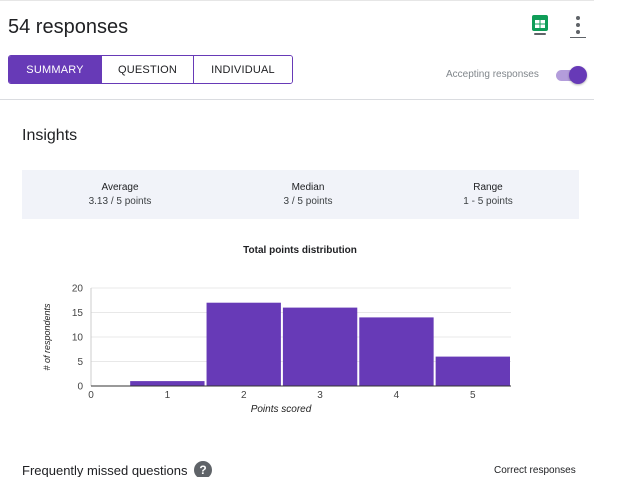 The width and height of the screenshot is (636, 477). Describe the element at coordinates (308, 187) in the screenshot. I see `stat-median-label: Median` at that location.